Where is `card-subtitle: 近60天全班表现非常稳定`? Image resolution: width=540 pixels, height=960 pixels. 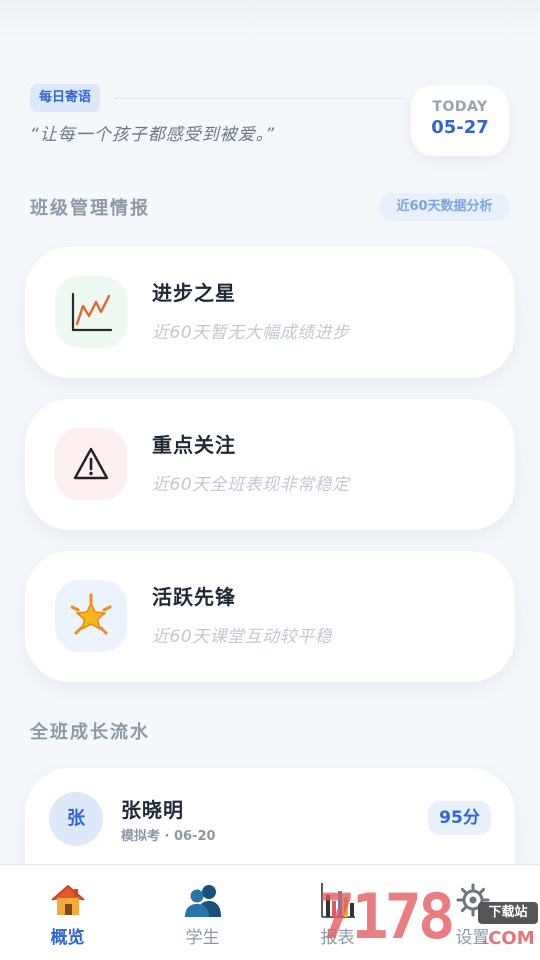
card-subtitle: 近60天全班表现非常稳定 is located at coordinates (251, 485).